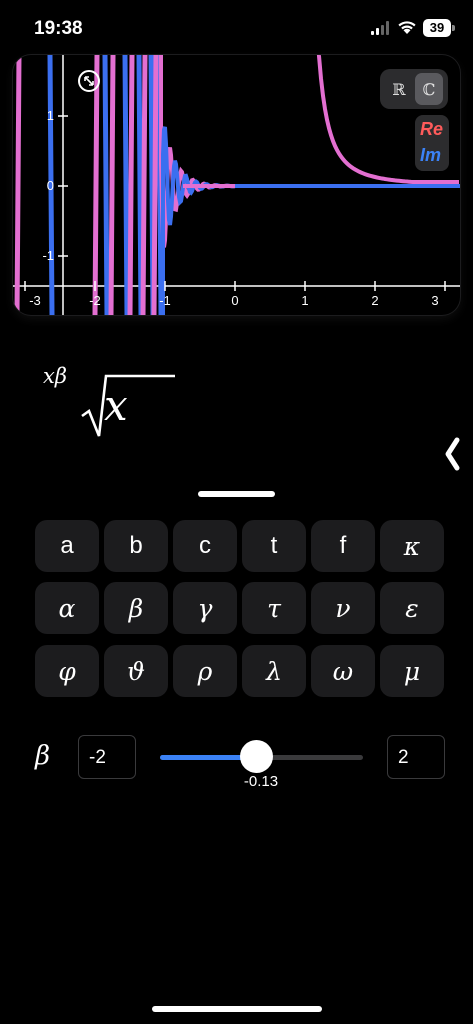 This screenshot has height=1024, width=473. What do you see at coordinates (304, 300) in the screenshot?
I see `x-tick-label-4: 1` at bounding box center [304, 300].